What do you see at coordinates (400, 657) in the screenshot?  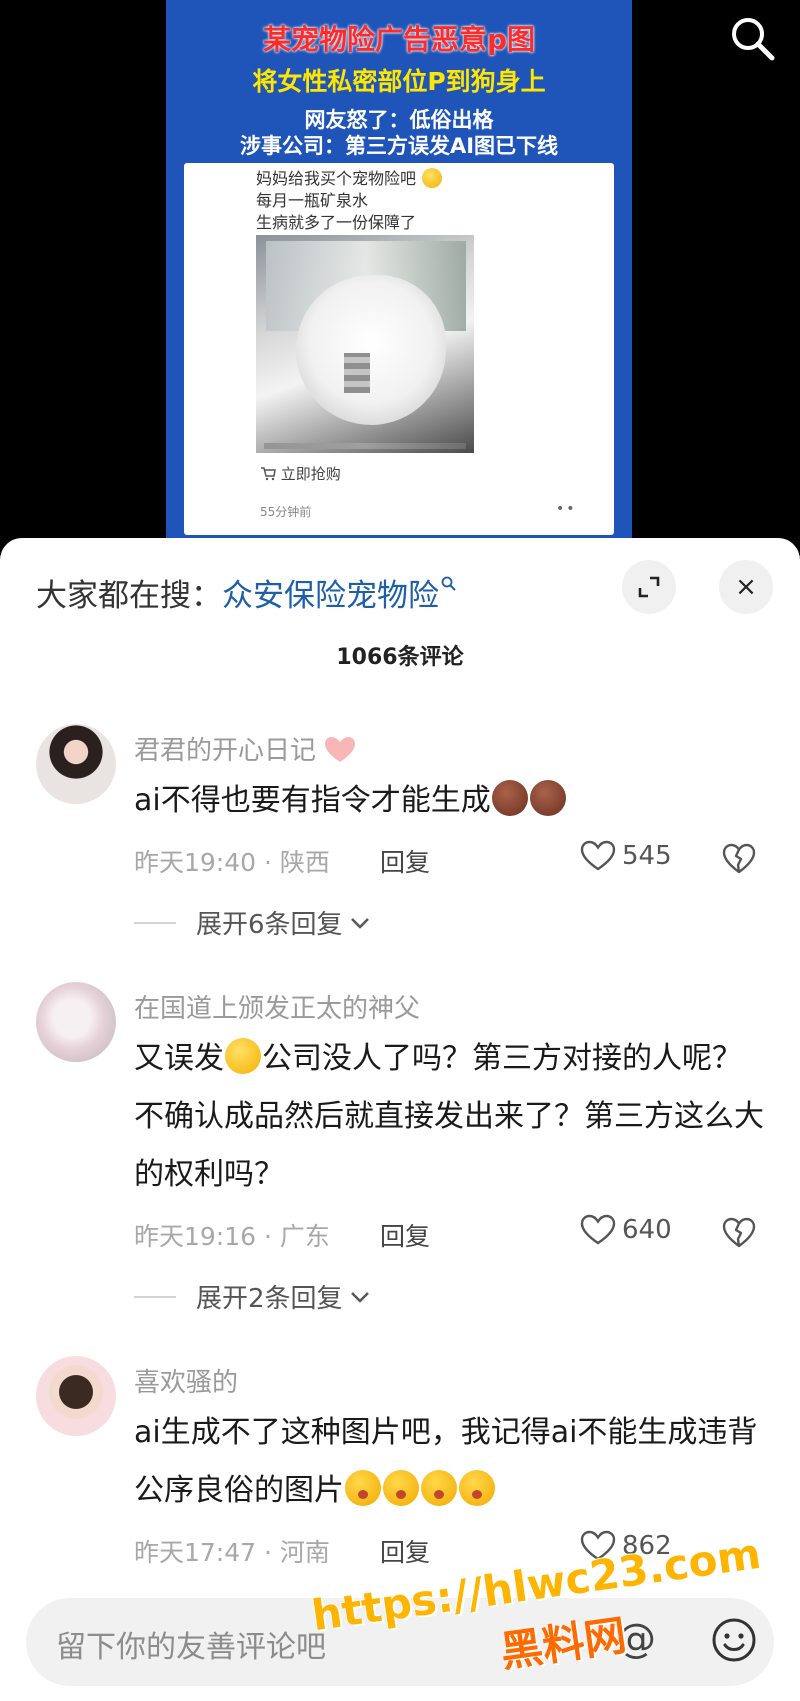 I see `comment-count: 1066条评论` at bounding box center [400, 657].